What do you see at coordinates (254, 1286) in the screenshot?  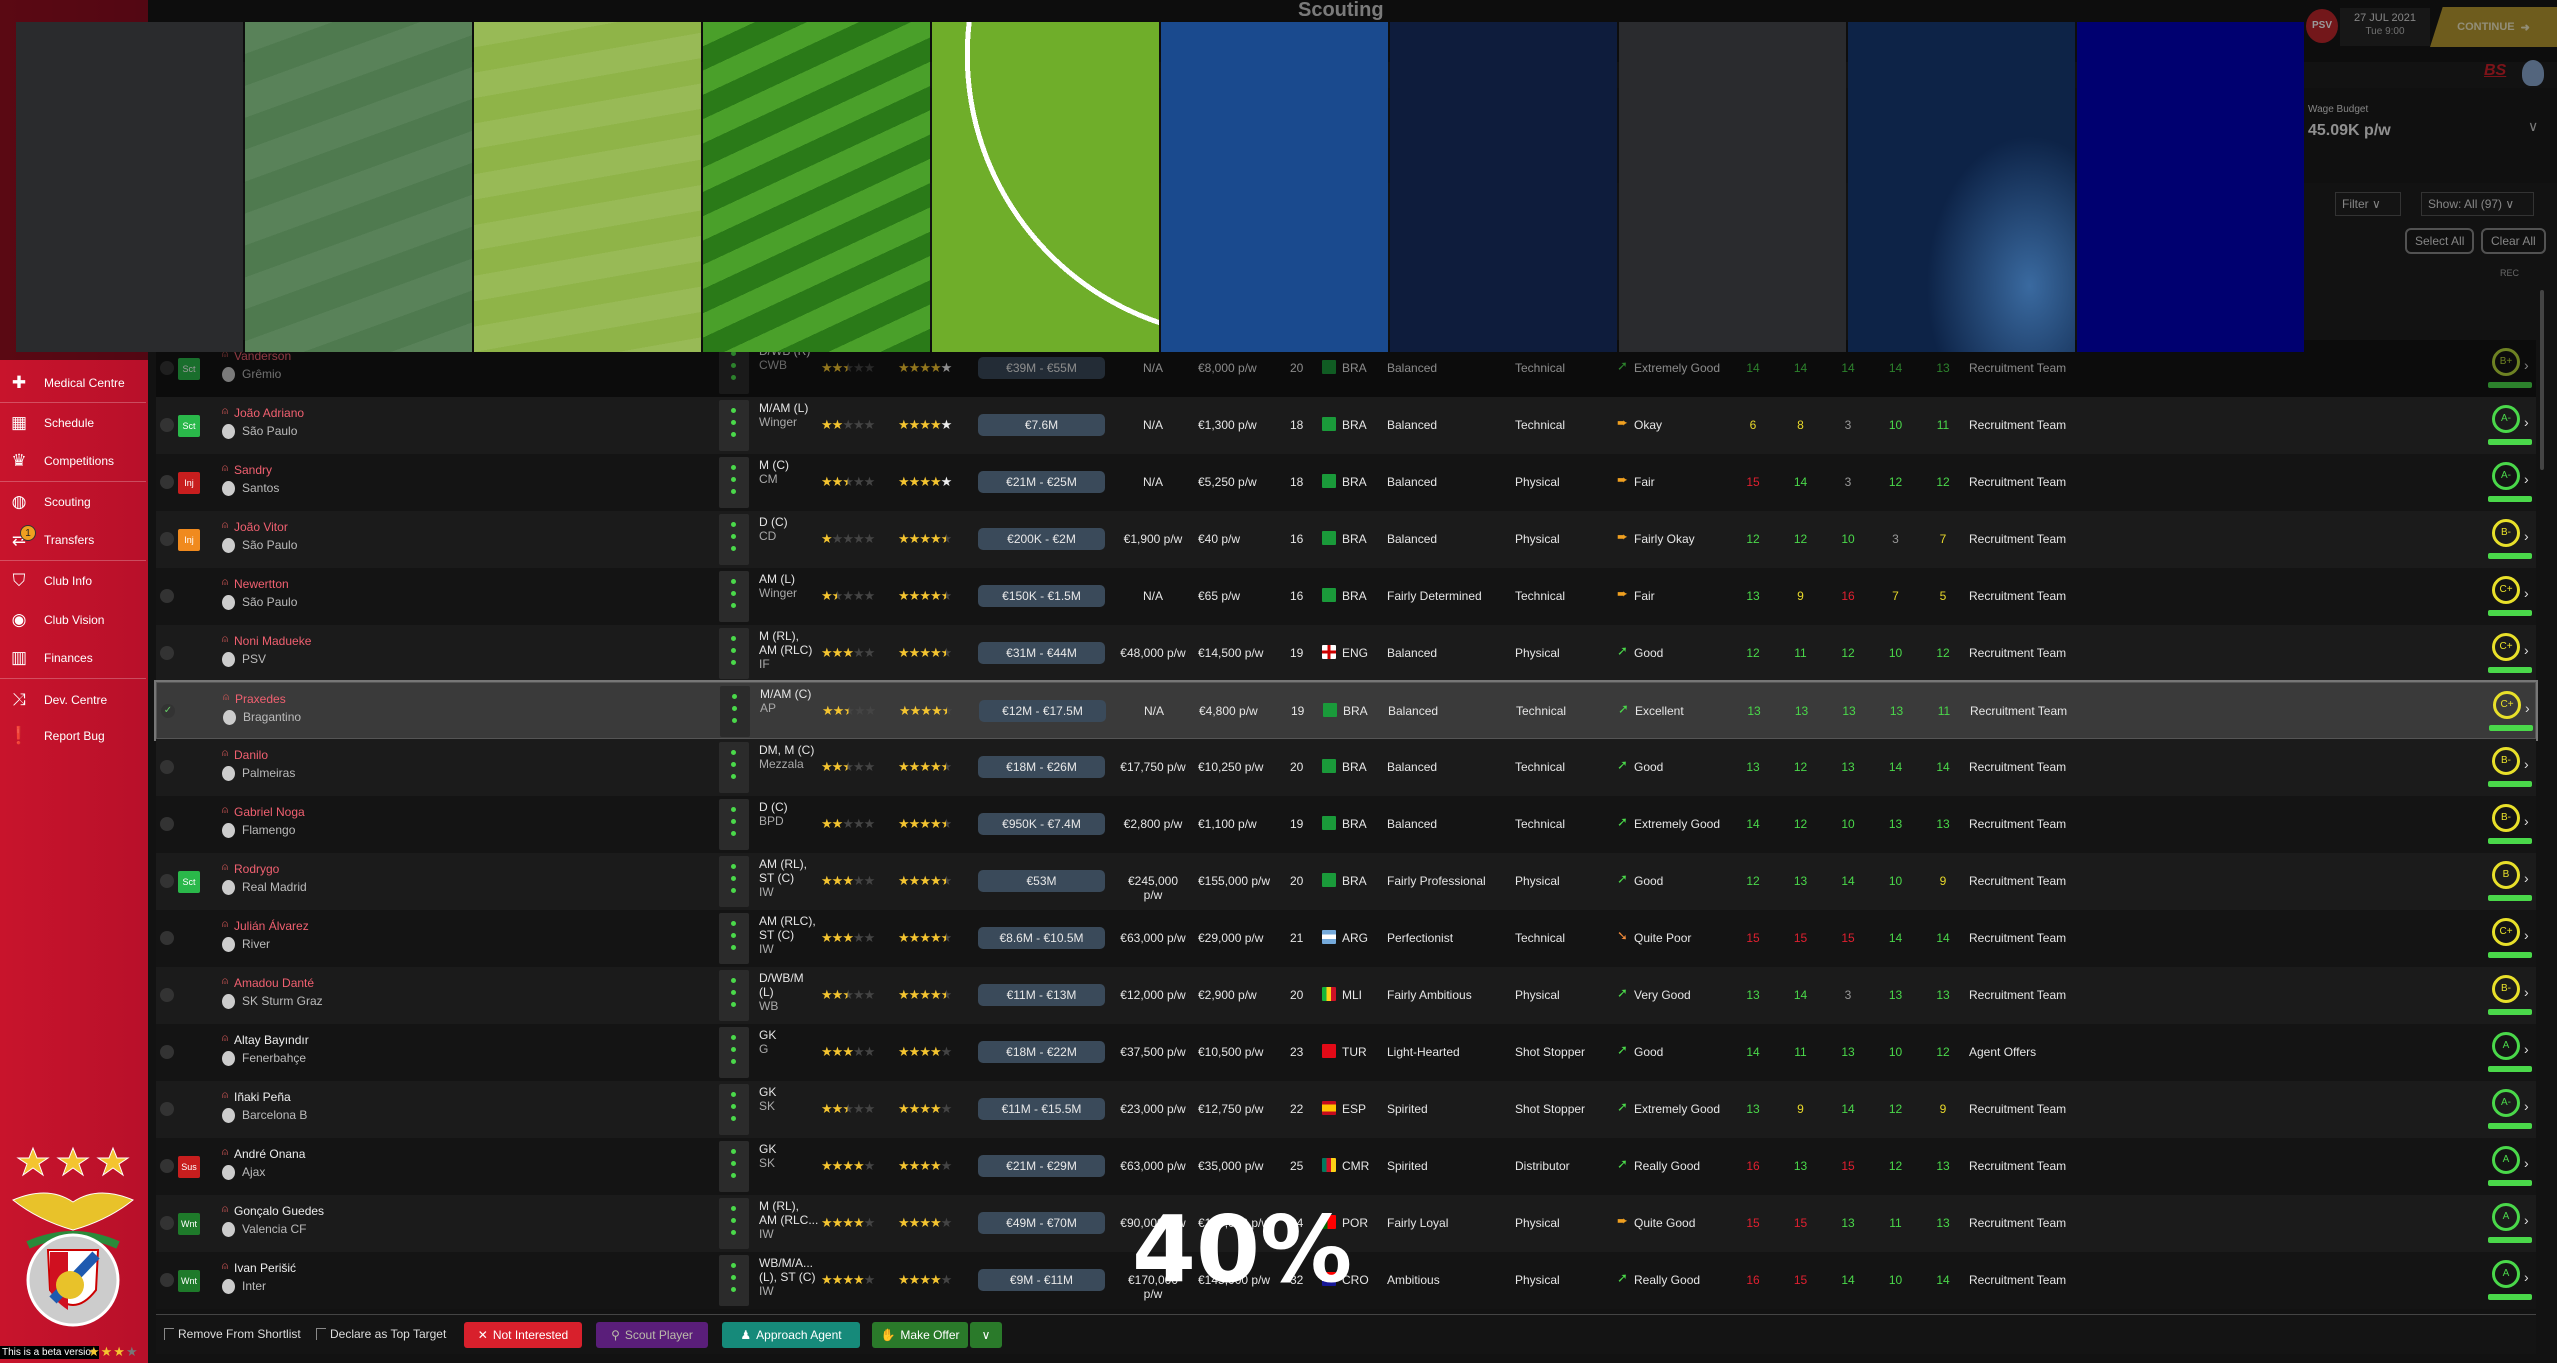 I see `club-name: Inter` at bounding box center [254, 1286].